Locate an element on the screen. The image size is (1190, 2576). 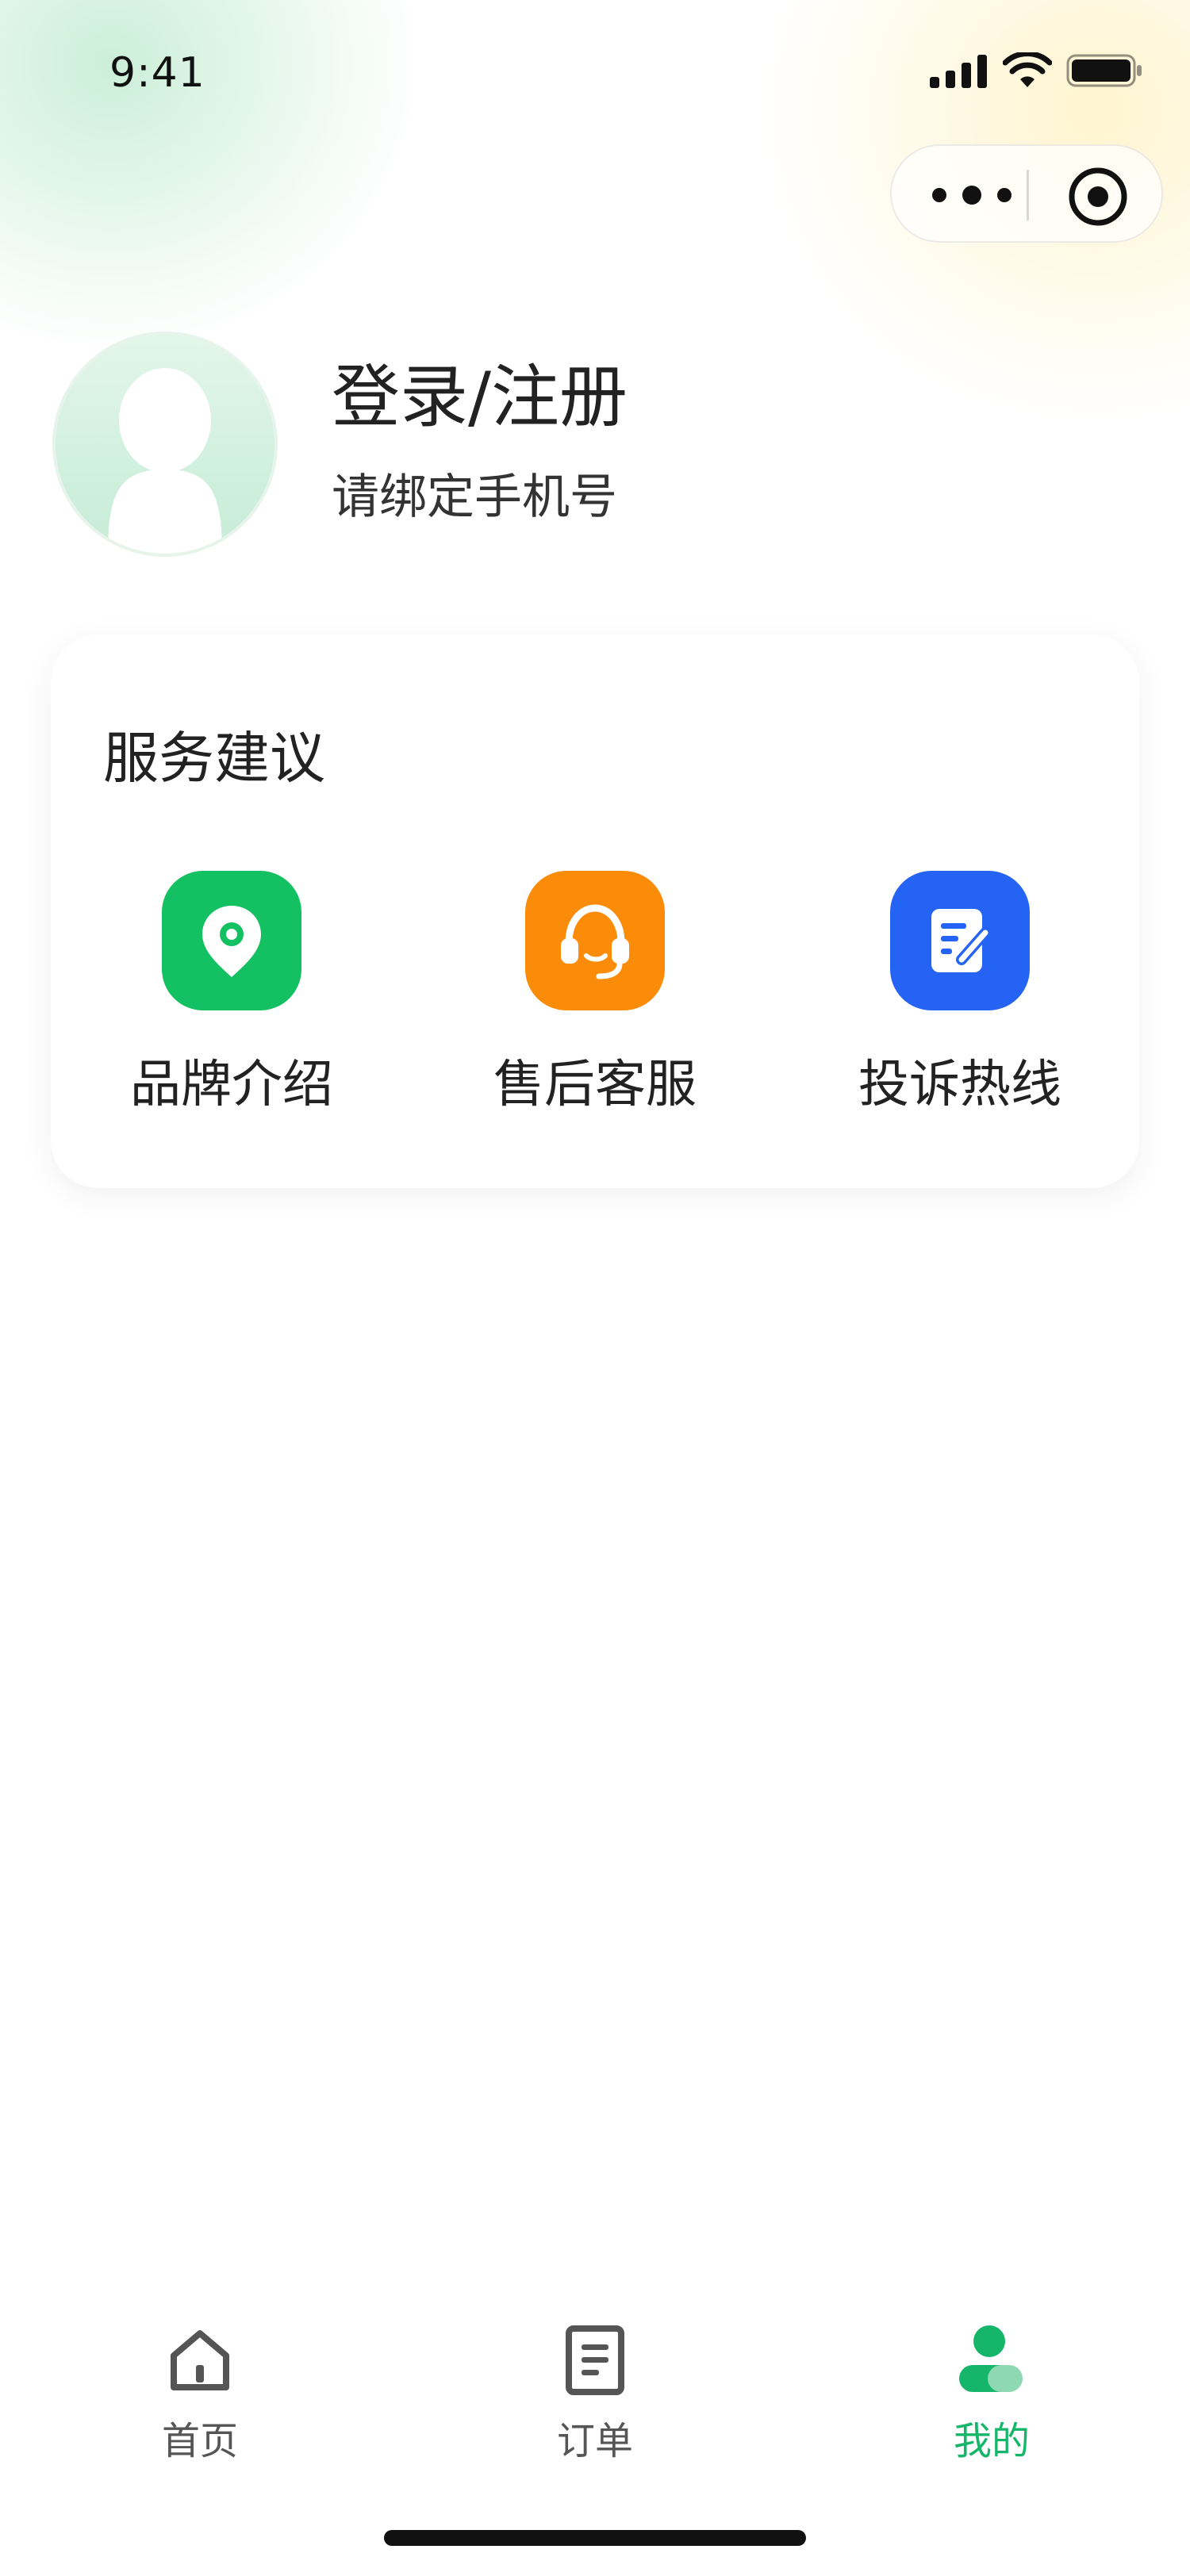
location-pin-icon is located at coordinates (231, 940).